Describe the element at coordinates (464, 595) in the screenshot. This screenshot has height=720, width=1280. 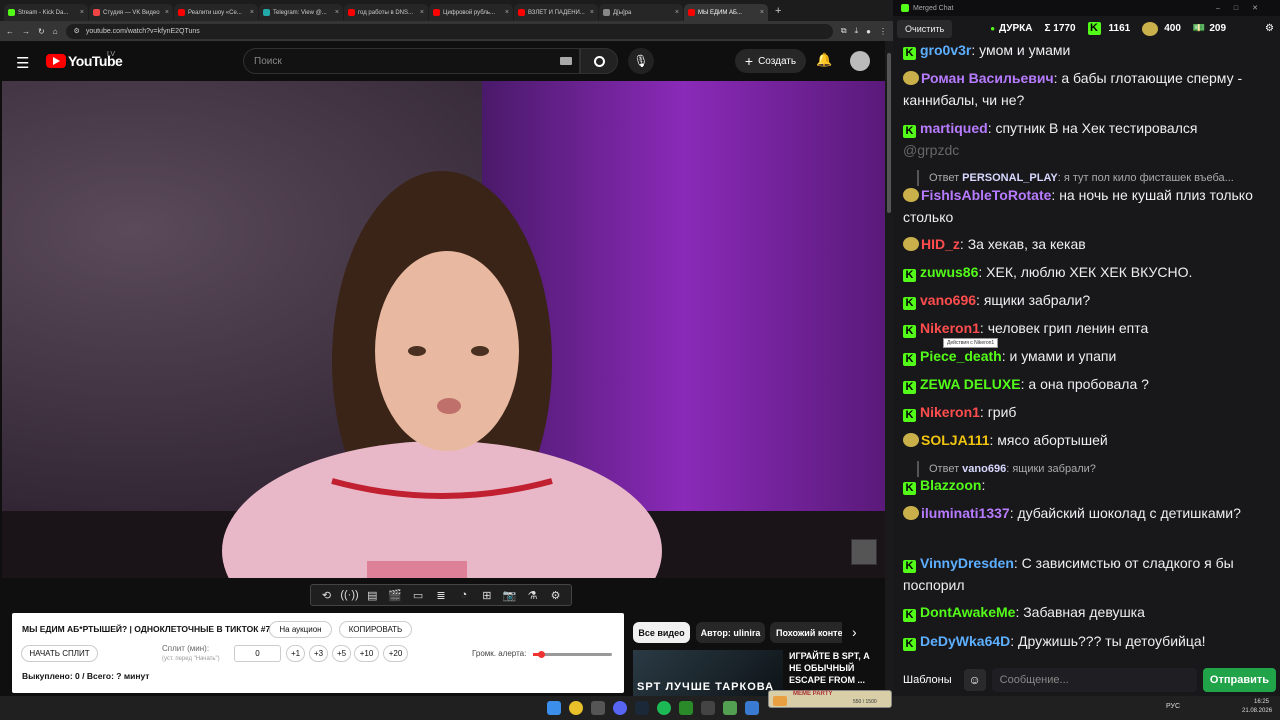
I see `speed-icon: ◔` at that location.